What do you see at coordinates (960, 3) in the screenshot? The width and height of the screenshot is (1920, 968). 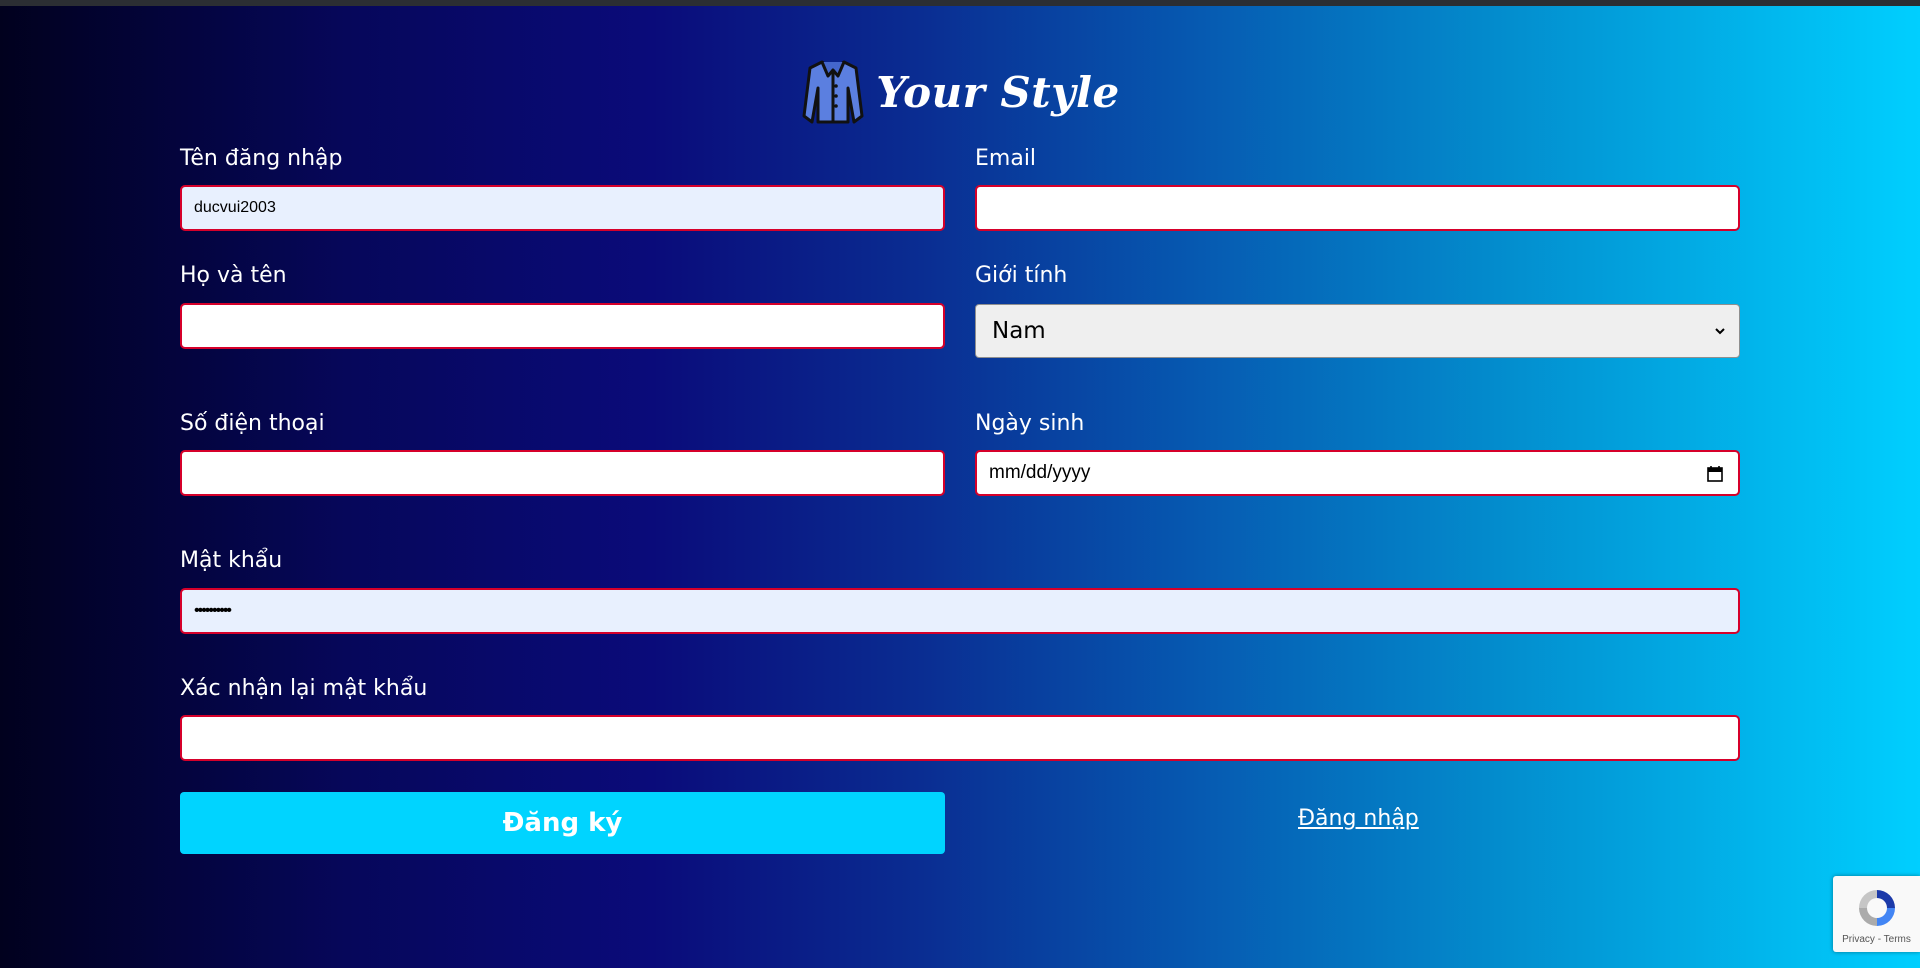 I see `browser-top-strip` at bounding box center [960, 3].